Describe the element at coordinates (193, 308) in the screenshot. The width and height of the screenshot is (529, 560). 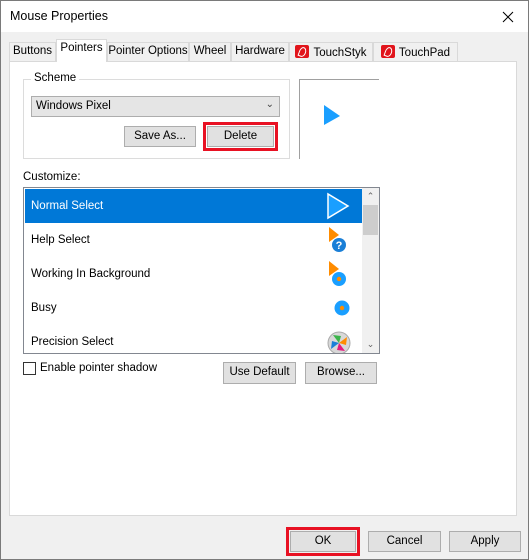
I see `list-item-busy: Busy` at that location.